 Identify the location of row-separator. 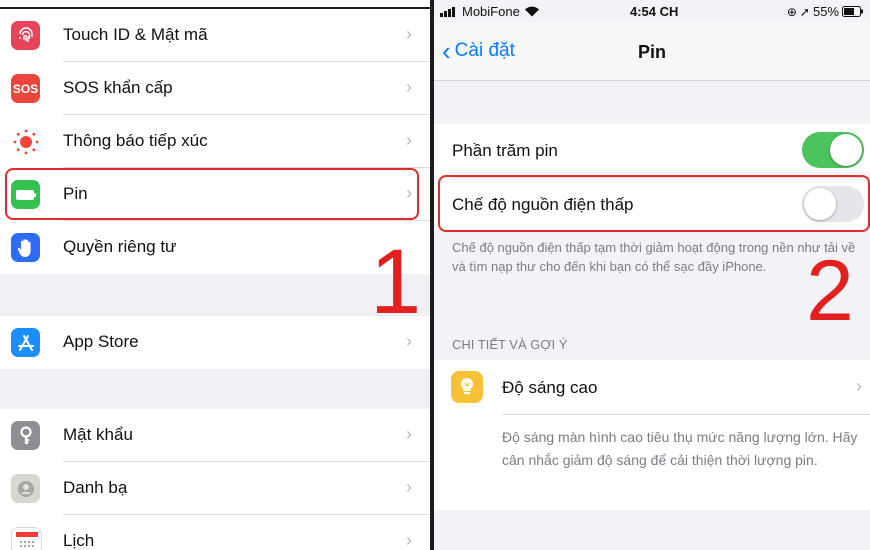
(686, 414).